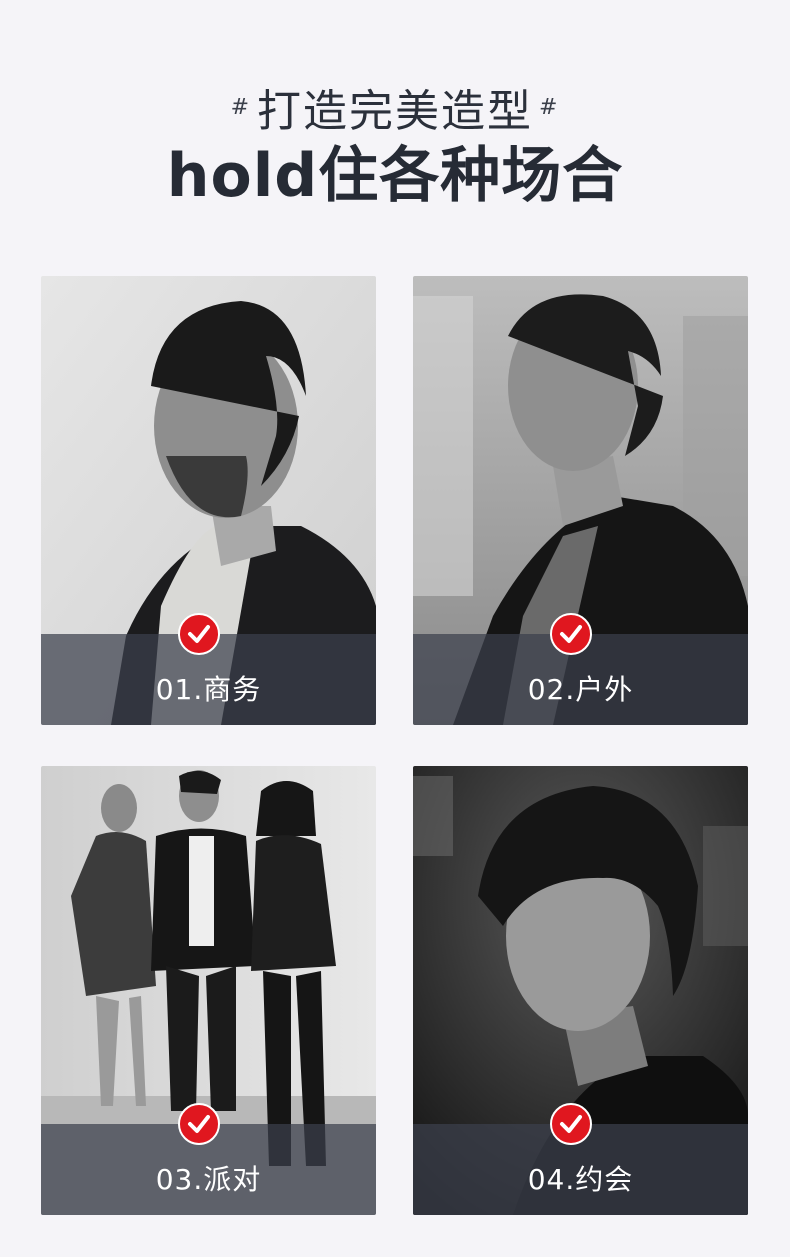 The width and height of the screenshot is (790, 1257). What do you see at coordinates (580, 1179) in the screenshot?
I see `card-caption: 04.约会` at bounding box center [580, 1179].